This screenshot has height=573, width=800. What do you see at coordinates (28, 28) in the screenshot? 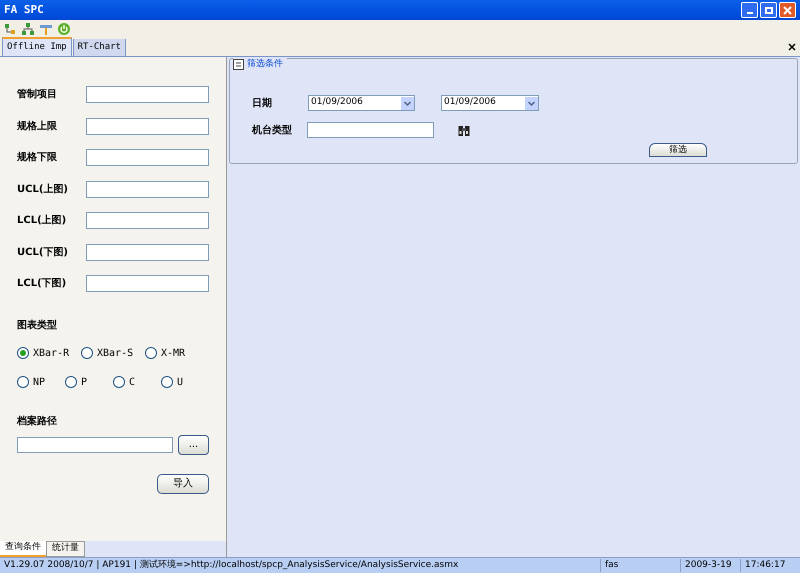
I see `network-icon` at bounding box center [28, 28].